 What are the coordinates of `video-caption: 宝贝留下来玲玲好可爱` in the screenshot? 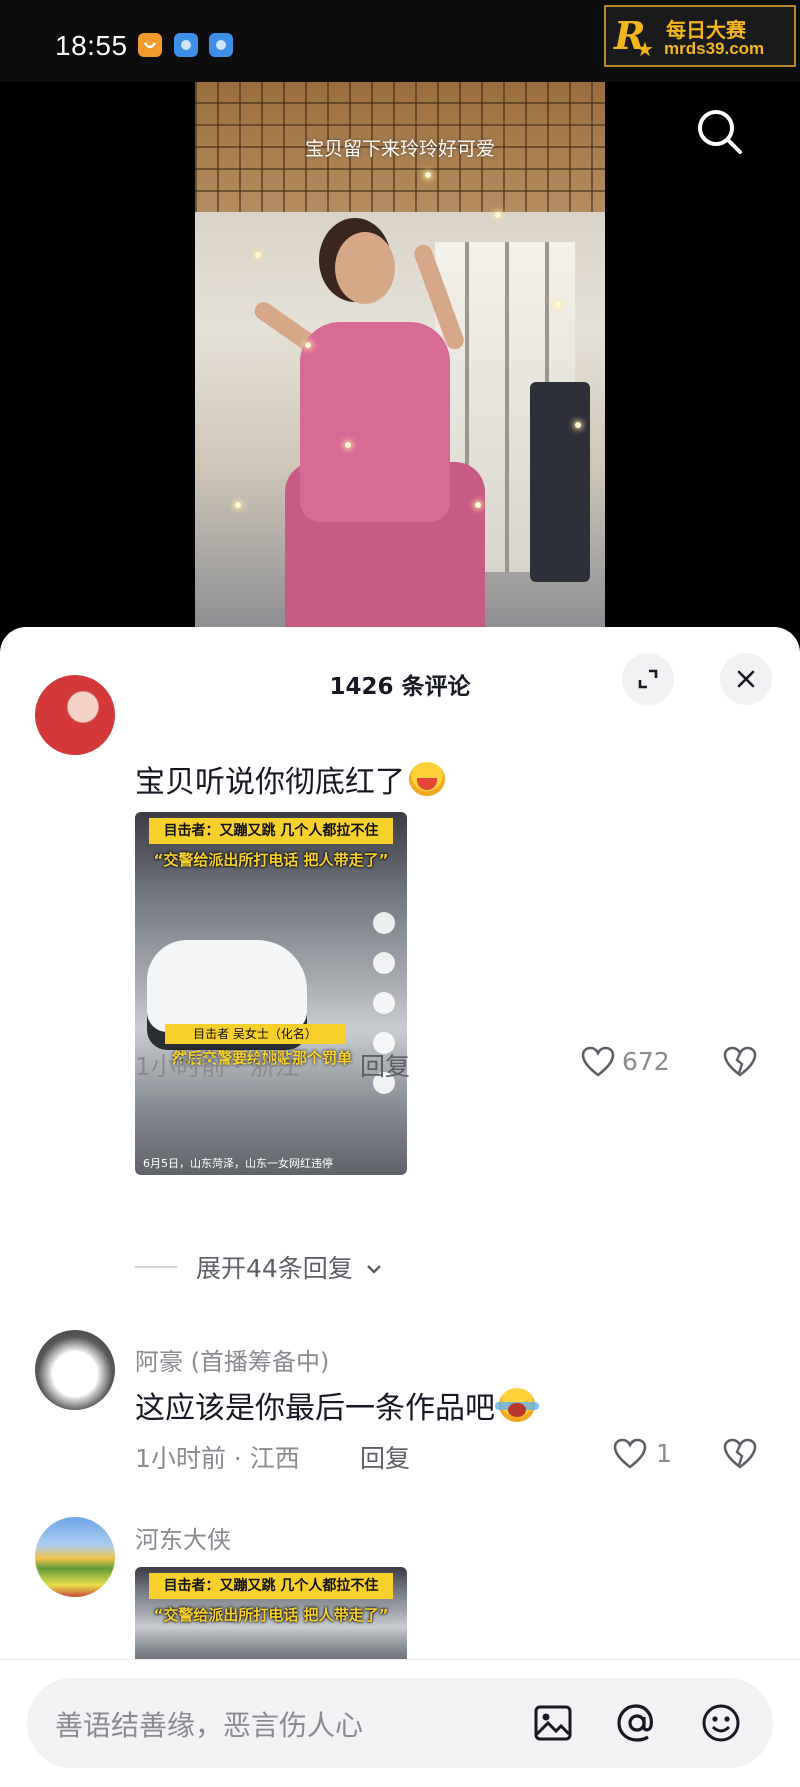 It's located at (399, 149).